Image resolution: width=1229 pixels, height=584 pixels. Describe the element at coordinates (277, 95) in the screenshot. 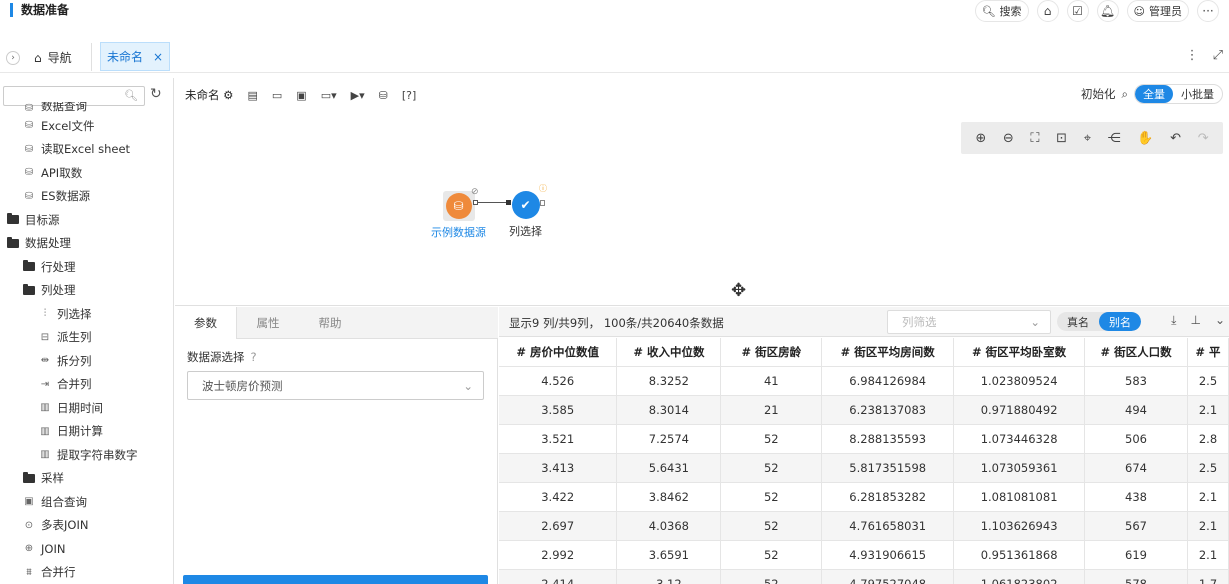

I see `save-icon: ▭` at that location.